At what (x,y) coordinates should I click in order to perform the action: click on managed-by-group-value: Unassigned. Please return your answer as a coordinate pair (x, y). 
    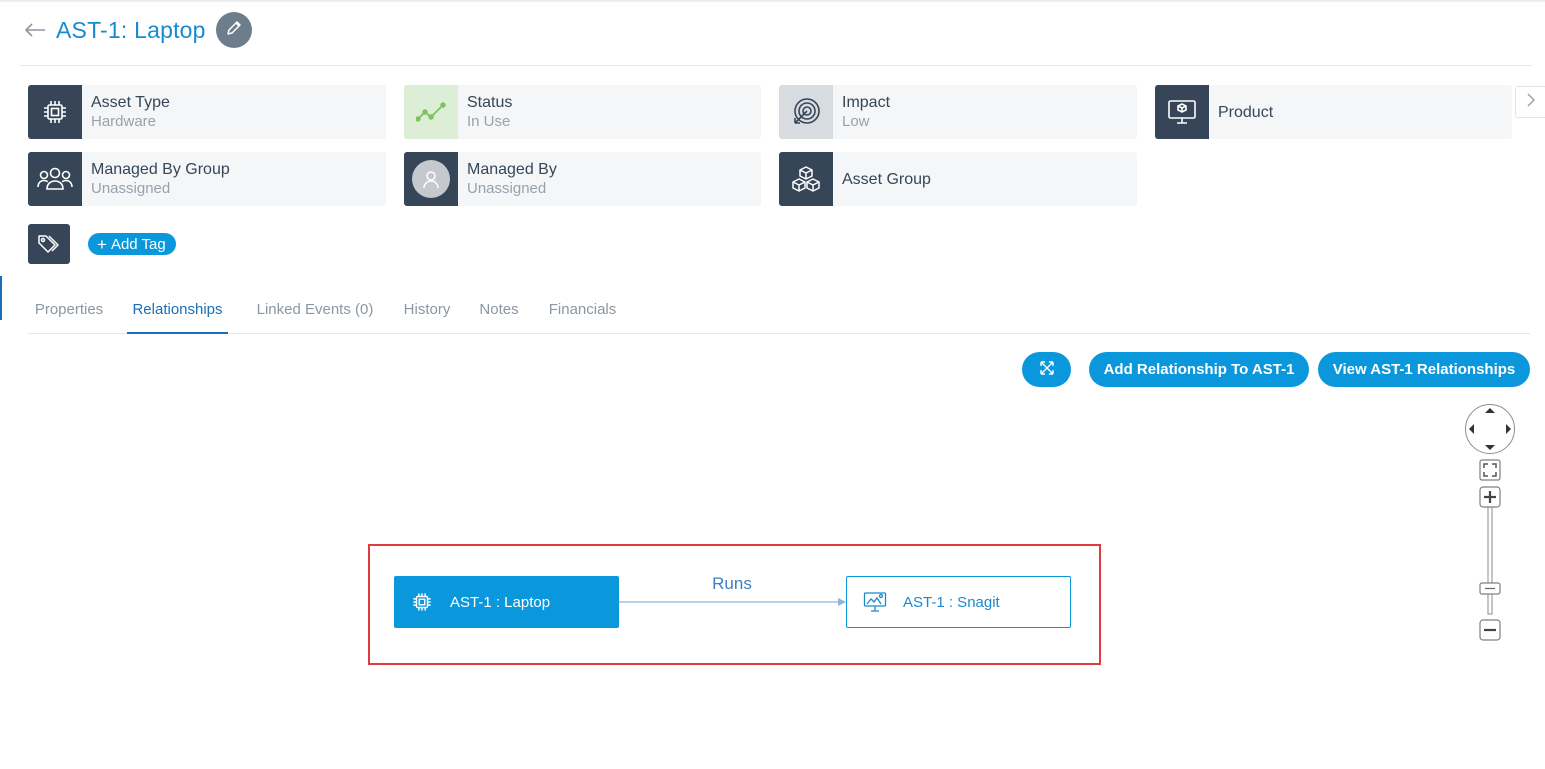
    Looking at the image, I should click on (131, 188).